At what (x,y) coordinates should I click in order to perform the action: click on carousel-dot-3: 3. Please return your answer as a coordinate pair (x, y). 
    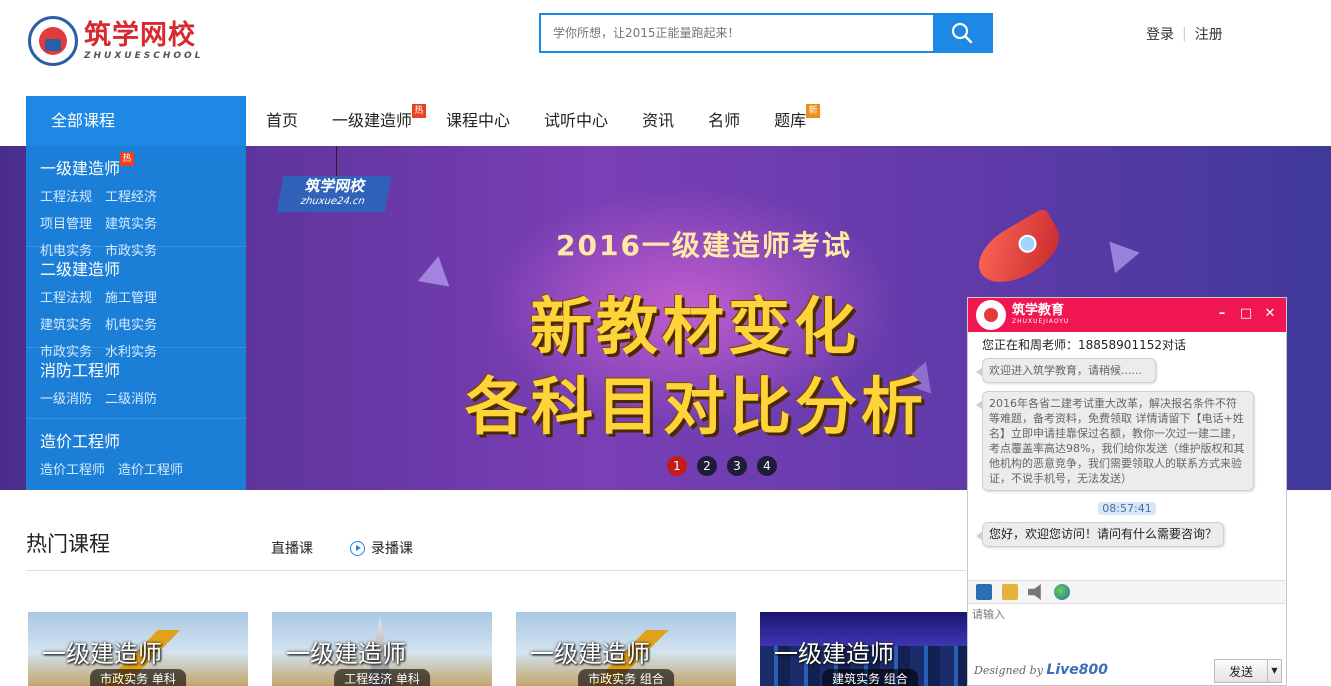
    Looking at the image, I should click on (737, 466).